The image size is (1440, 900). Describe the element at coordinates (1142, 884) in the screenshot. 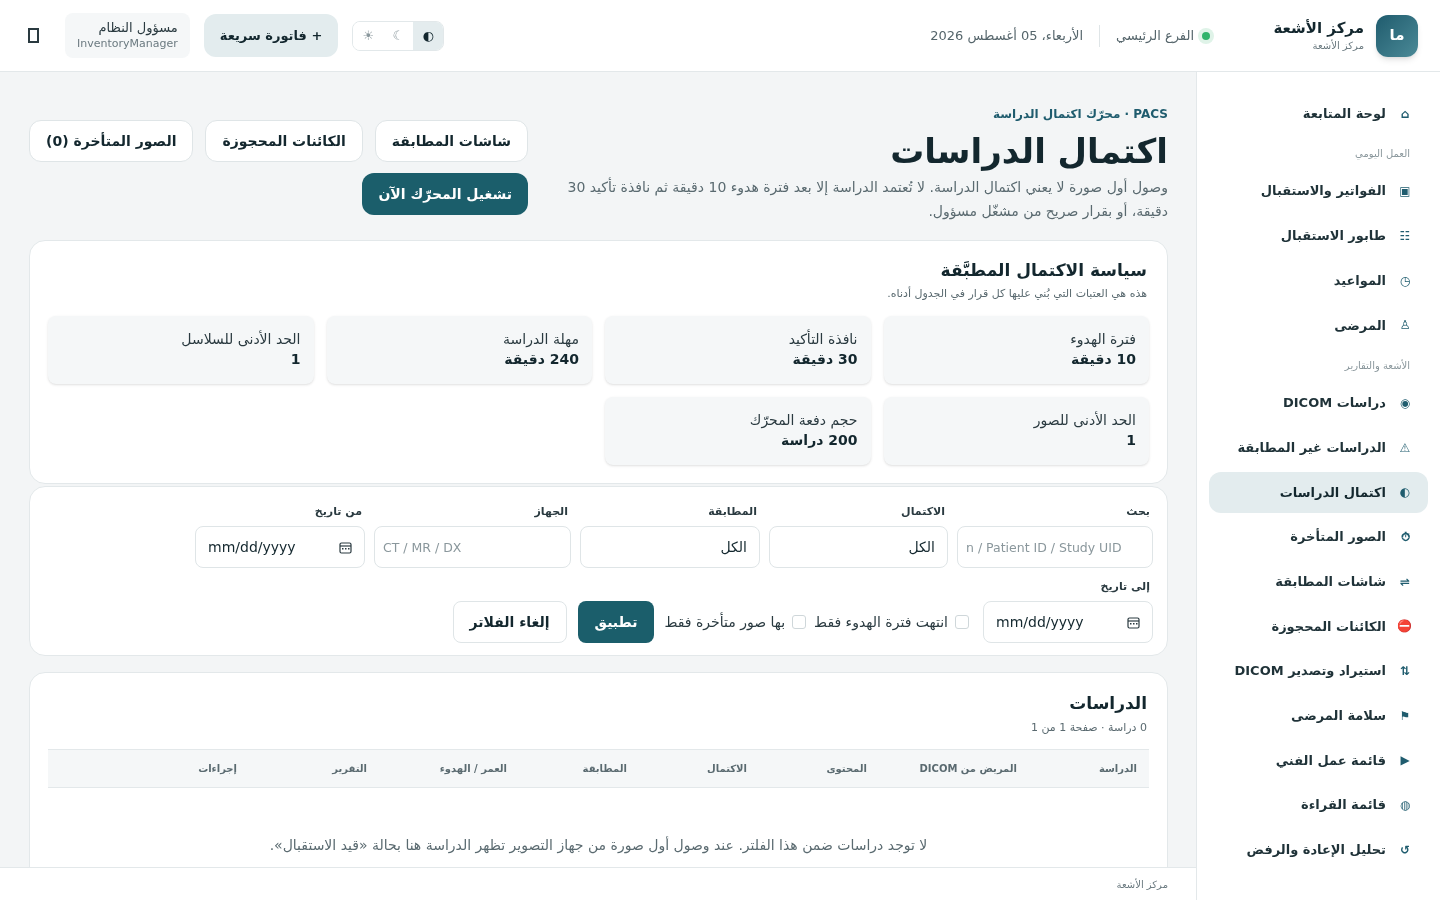

I see `footer-text: مركز الأشعة` at that location.